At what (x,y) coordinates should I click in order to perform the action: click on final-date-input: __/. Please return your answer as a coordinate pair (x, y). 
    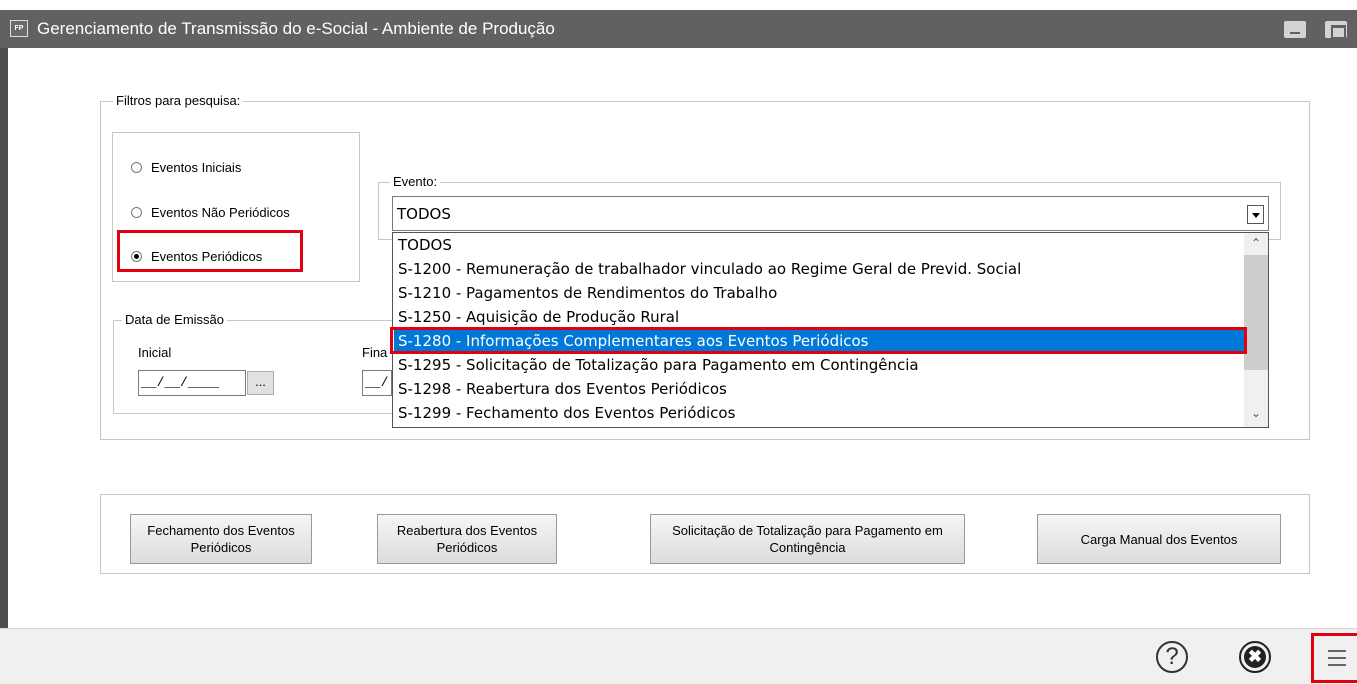
    Looking at the image, I should click on (377, 383).